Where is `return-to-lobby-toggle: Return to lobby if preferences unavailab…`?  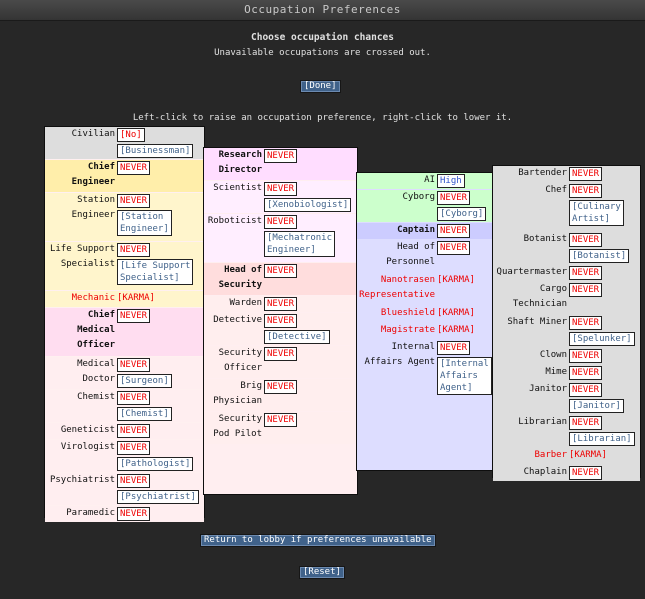 return-to-lobby-toggle: Return to lobby if preferences unavailab… is located at coordinates (318, 540).